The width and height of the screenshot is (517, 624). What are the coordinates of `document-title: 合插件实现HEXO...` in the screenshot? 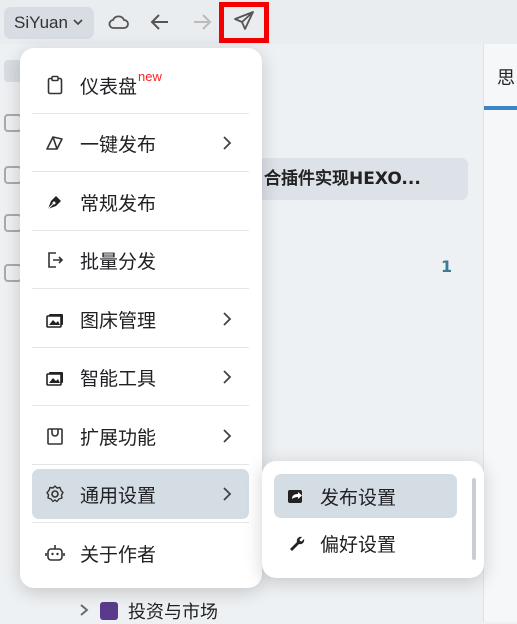 It's located at (363, 179).